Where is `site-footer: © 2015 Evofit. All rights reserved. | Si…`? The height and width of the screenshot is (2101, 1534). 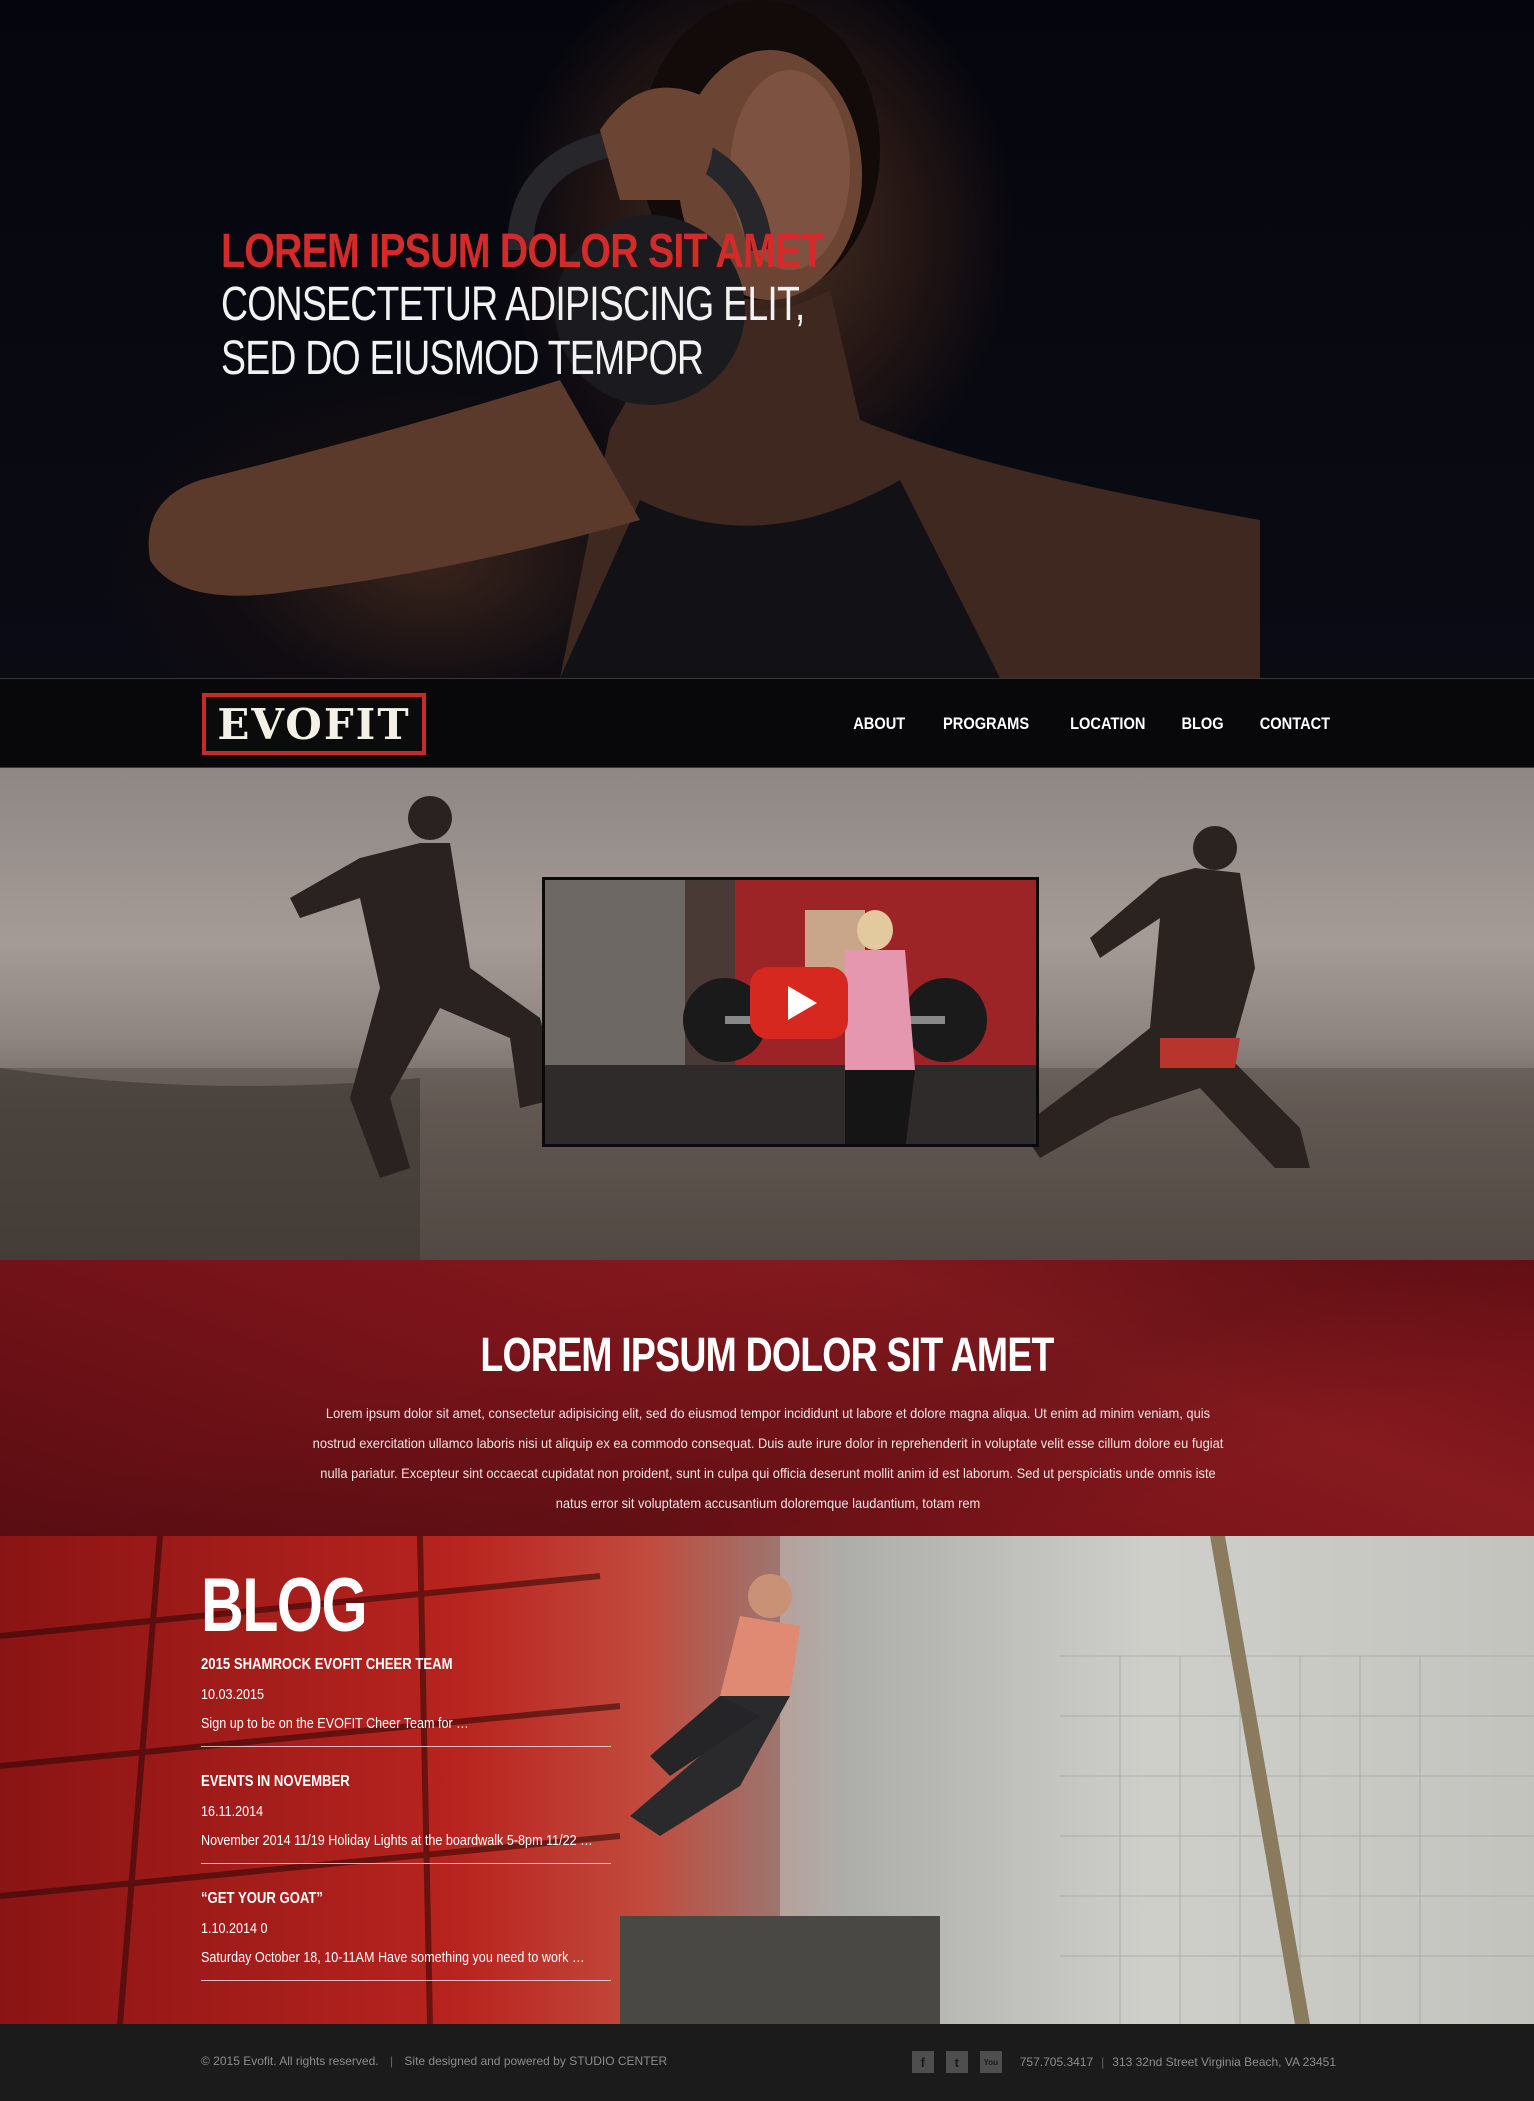
site-footer: © 2015 Evofit. All rights reserved. | Si… is located at coordinates (767, 2062).